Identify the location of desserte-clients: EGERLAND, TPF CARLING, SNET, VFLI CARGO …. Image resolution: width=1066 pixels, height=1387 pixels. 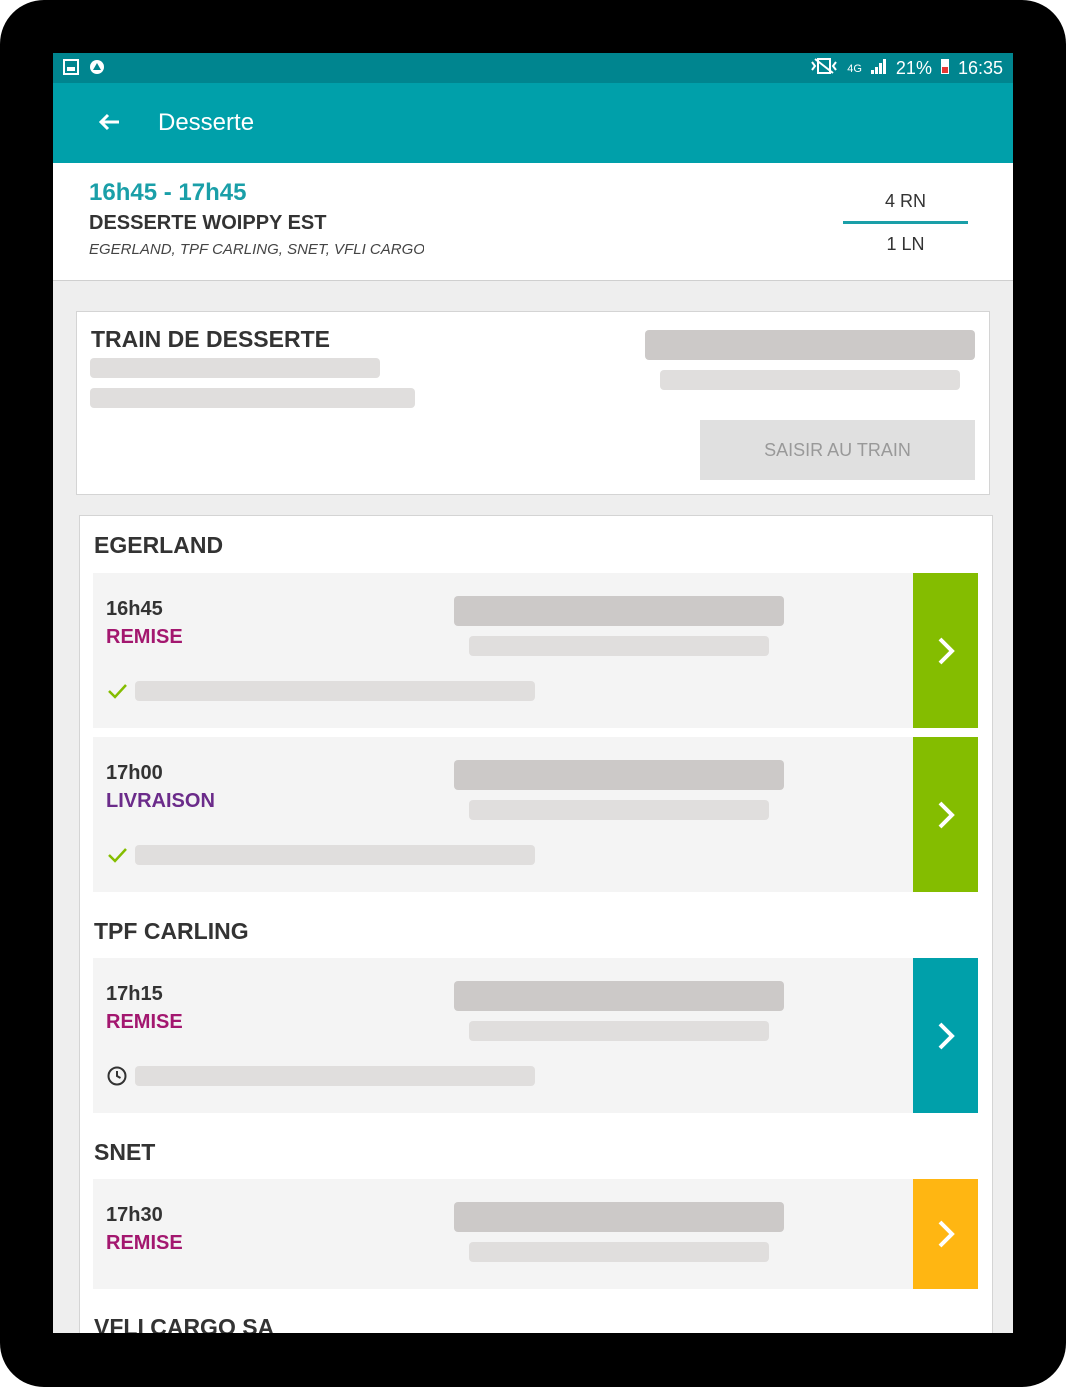
(256, 249).